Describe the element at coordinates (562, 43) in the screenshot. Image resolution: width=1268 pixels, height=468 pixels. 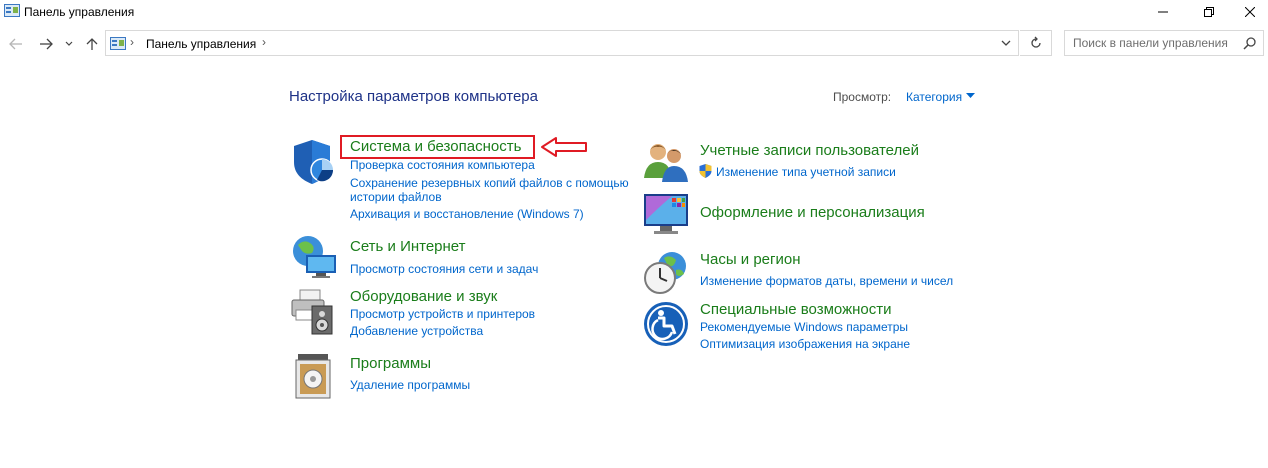
I see `address-bar: › Панель управления ›` at that location.